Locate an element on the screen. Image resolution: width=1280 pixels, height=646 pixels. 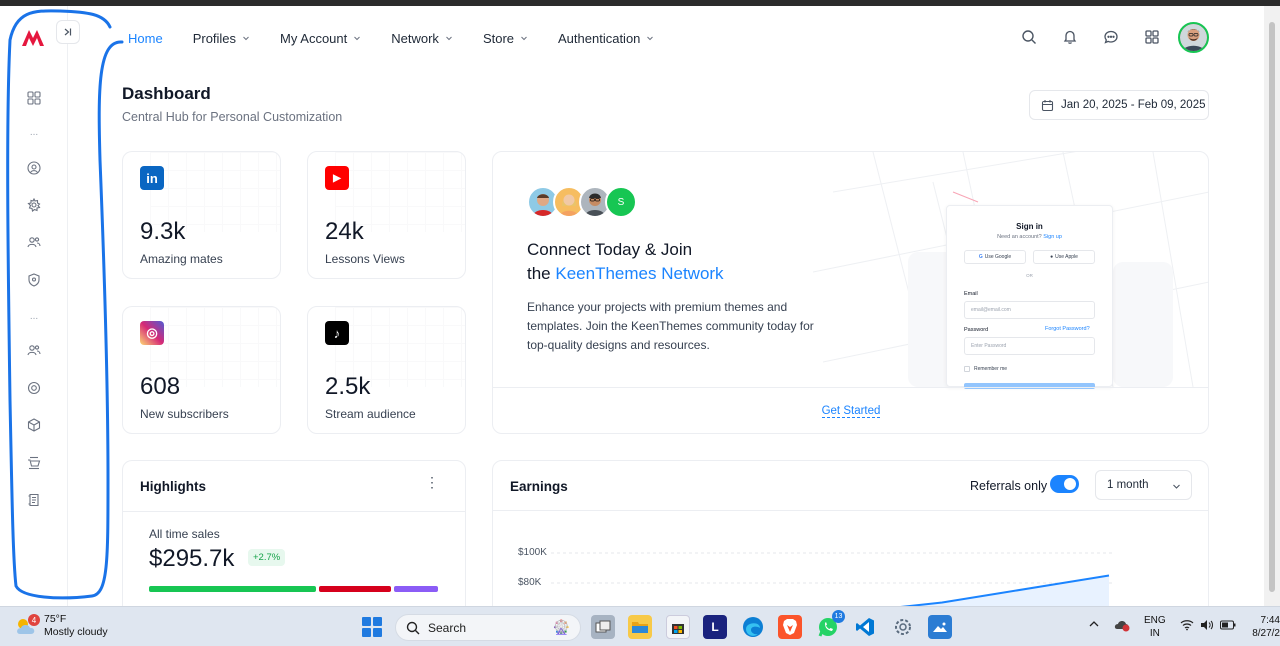
member-avatars: S is located at coordinates (582, 202).